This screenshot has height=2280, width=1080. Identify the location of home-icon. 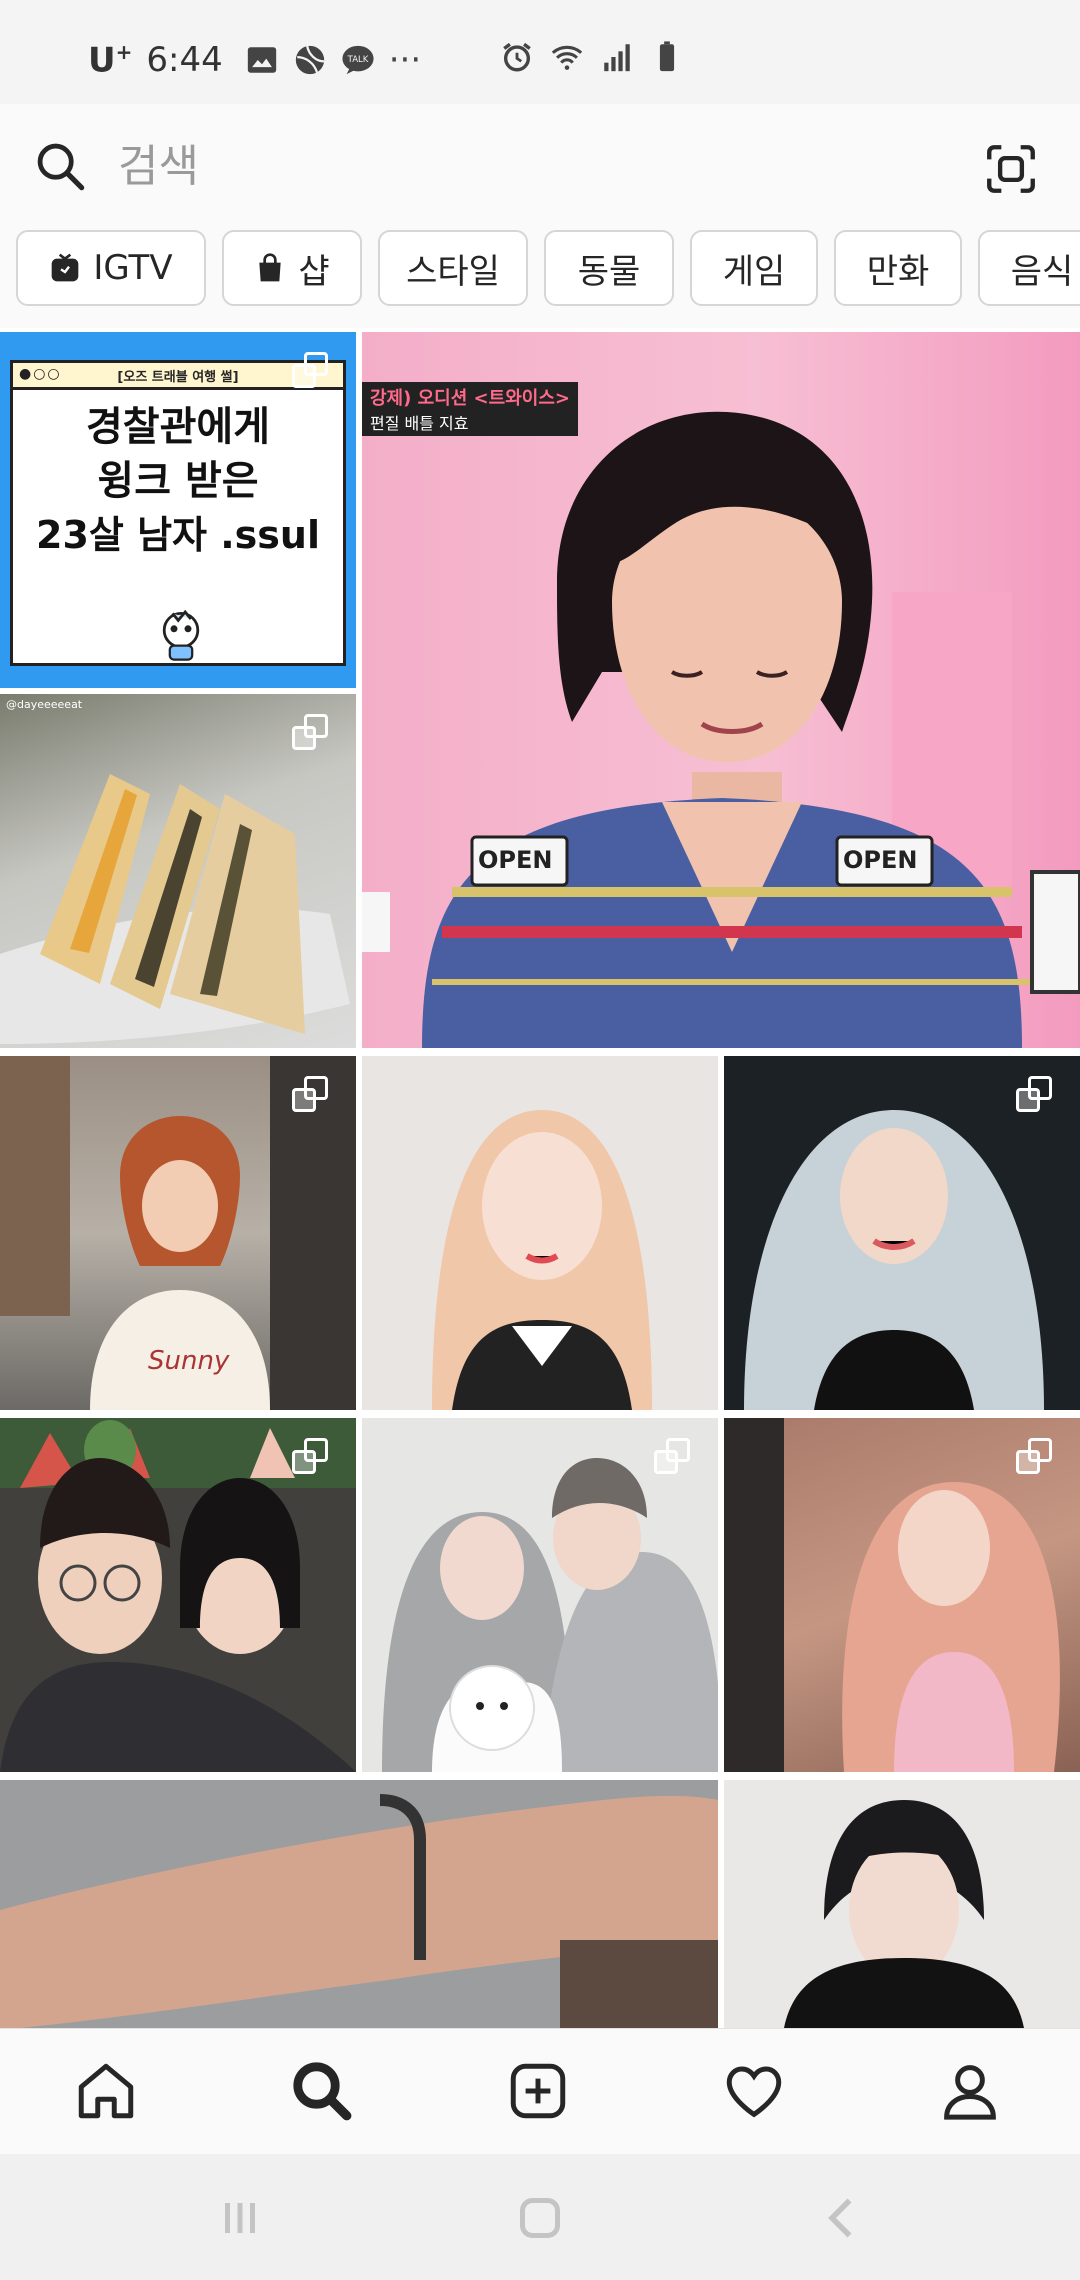
(106, 2091).